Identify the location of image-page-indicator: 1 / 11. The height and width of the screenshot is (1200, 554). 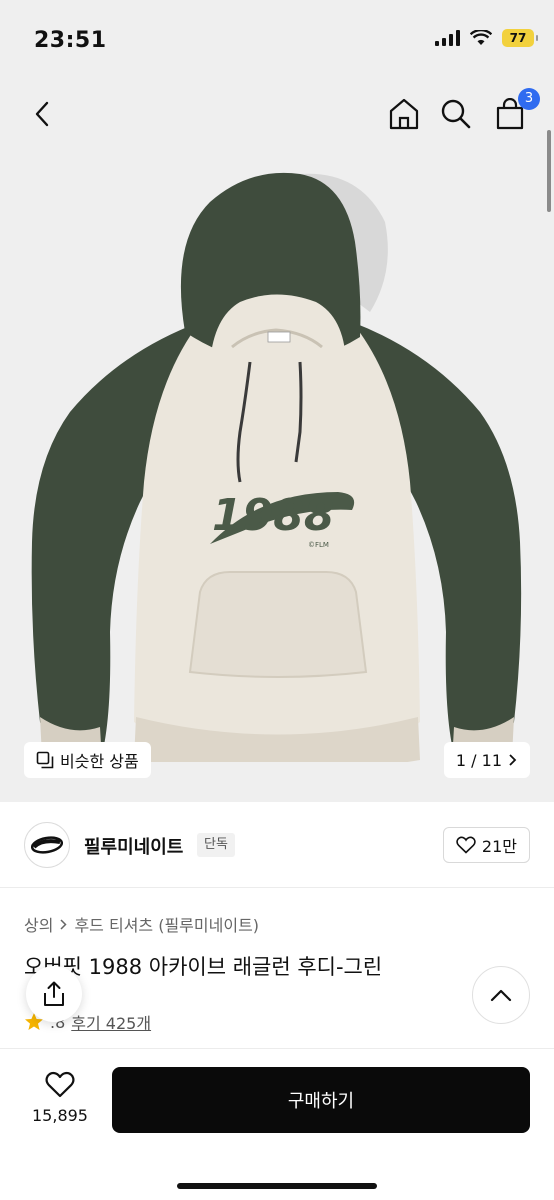
(486, 760).